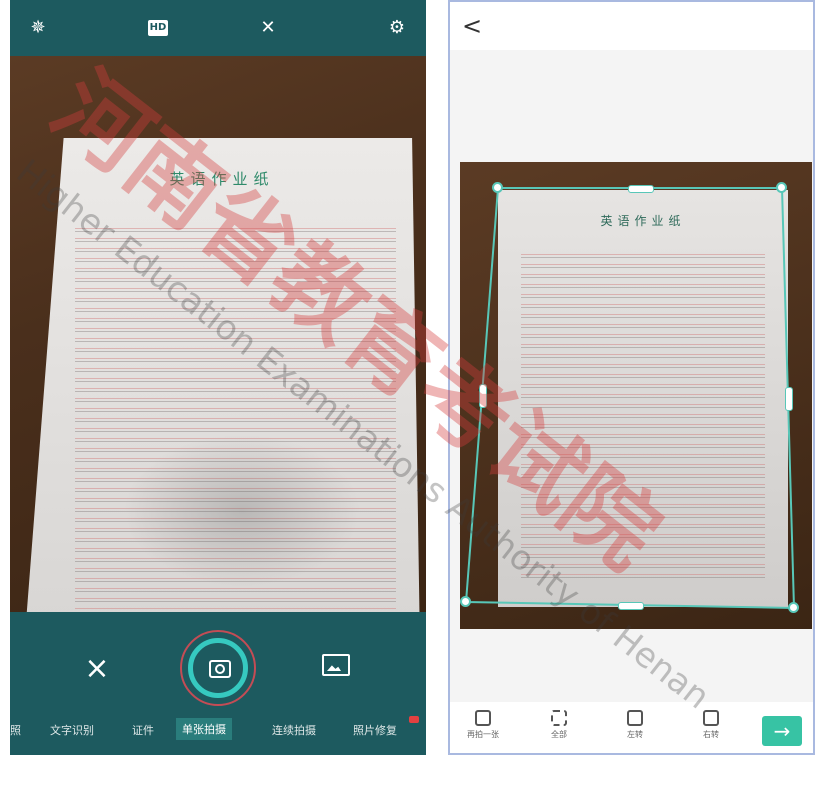 The image size is (819, 790). I want to click on gallery-icon, so click(336, 665).